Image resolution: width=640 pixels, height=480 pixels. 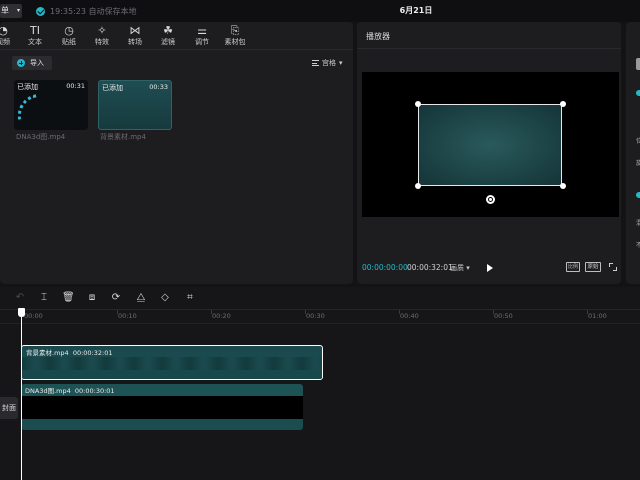 What do you see at coordinates (20, 298) in the screenshot?
I see `undo-icon: ↶` at bounding box center [20, 298].